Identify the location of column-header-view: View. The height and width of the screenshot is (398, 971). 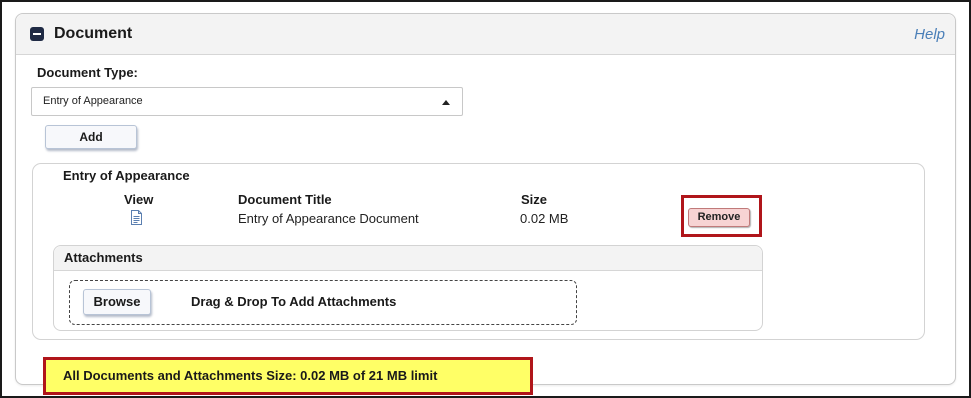
(139, 199).